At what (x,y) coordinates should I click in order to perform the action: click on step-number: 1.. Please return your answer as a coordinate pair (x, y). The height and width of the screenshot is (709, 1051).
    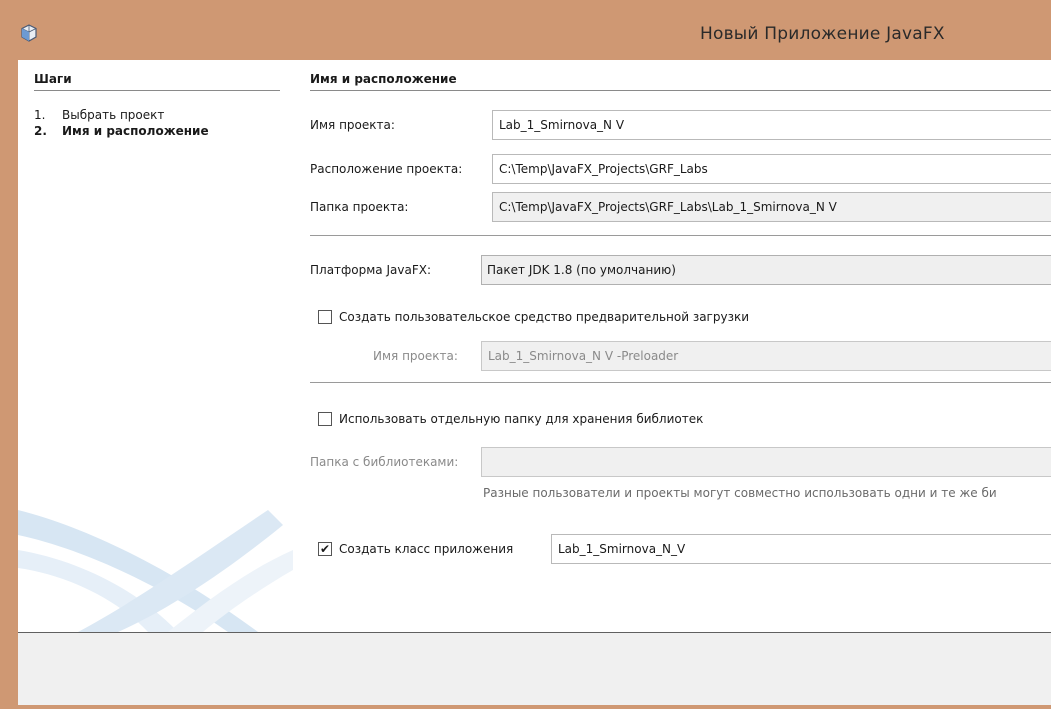
    Looking at the image, I should click on (40, 115).